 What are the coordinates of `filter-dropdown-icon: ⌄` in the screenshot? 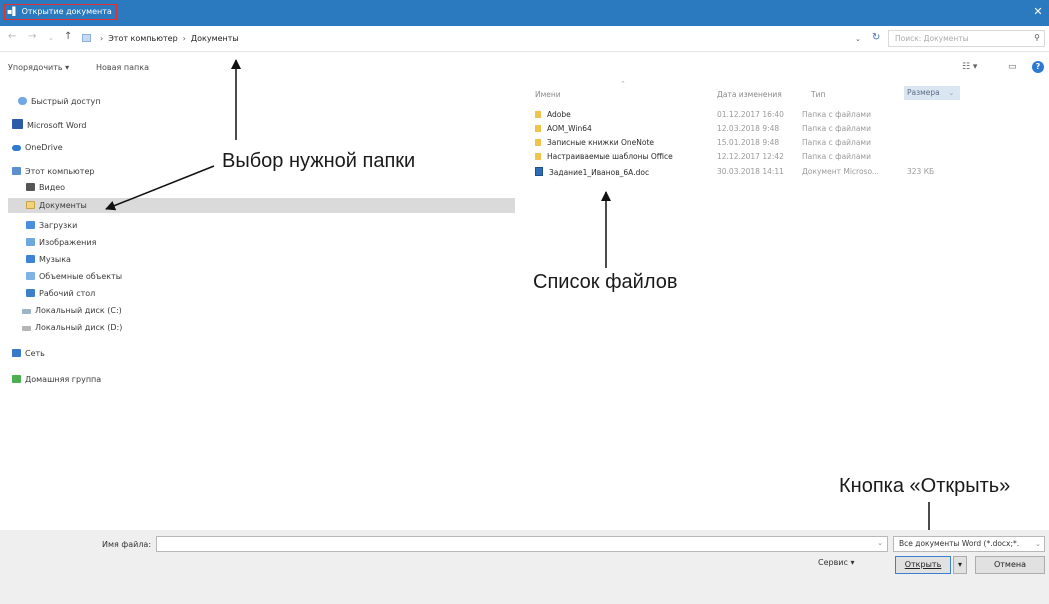 It's located at (1037, 544).